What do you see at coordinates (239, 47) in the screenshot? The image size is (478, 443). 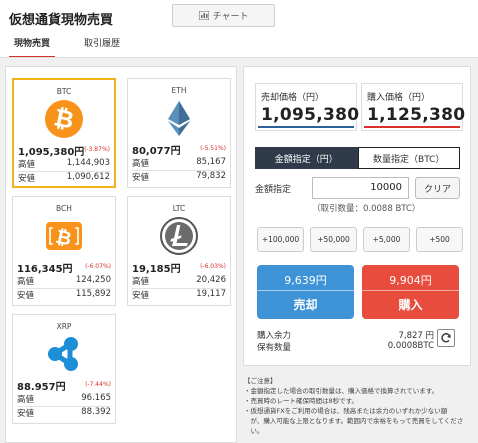 I see `tab-bar: 現物売買 取引履歴` at bounding box center [239, 47].